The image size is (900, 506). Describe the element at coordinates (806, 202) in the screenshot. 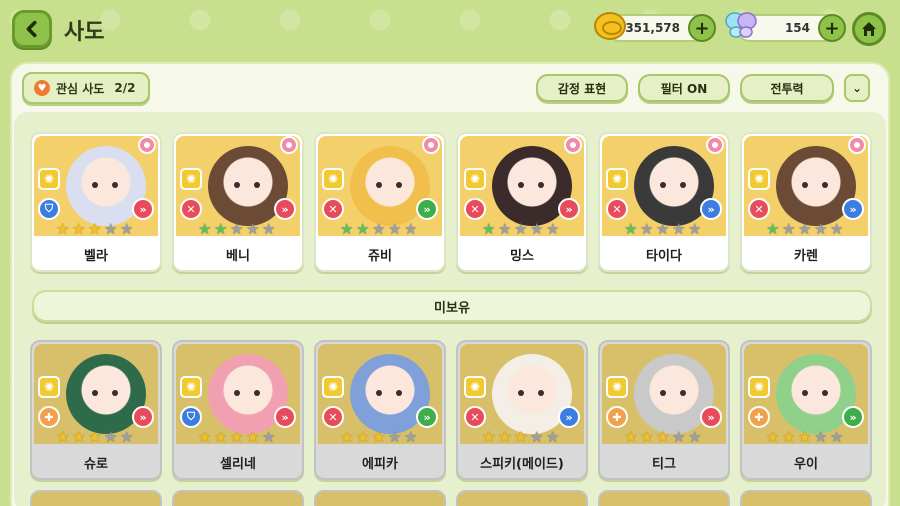

I see `character-card: ✺ ✕» ★ ★ ★ ★ ★ 카렌` at that location.